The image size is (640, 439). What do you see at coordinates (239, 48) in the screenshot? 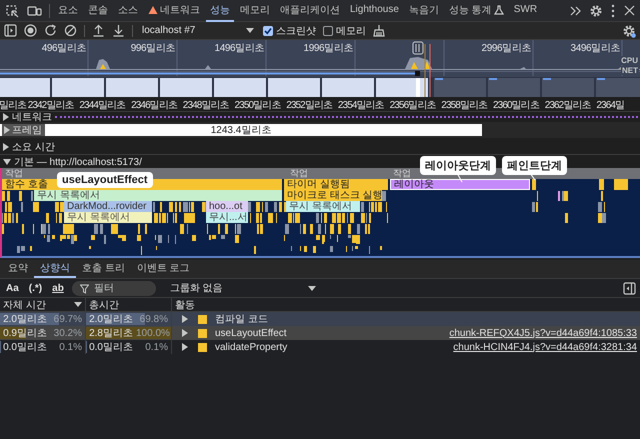
I see `time-tick-label: 1496밀리초` at bounding box center [239, 48].